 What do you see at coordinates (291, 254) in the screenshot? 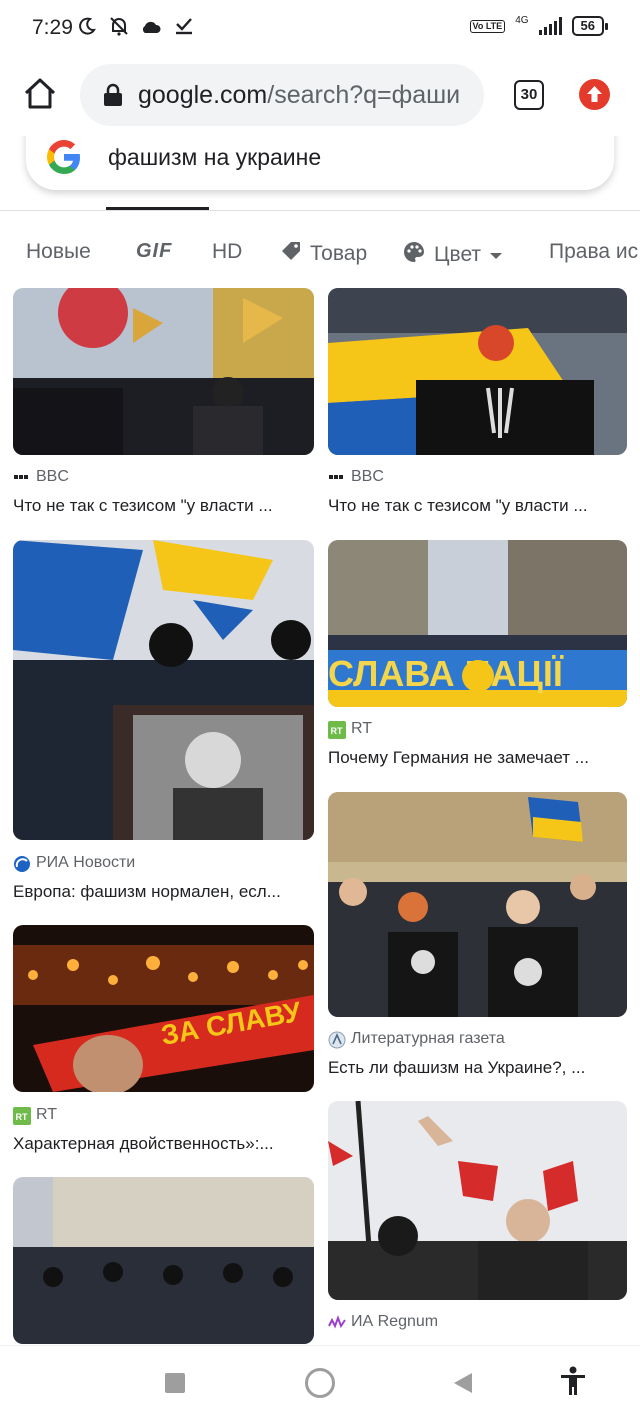
I see `tag-icon` at bounding box center [291, 254].